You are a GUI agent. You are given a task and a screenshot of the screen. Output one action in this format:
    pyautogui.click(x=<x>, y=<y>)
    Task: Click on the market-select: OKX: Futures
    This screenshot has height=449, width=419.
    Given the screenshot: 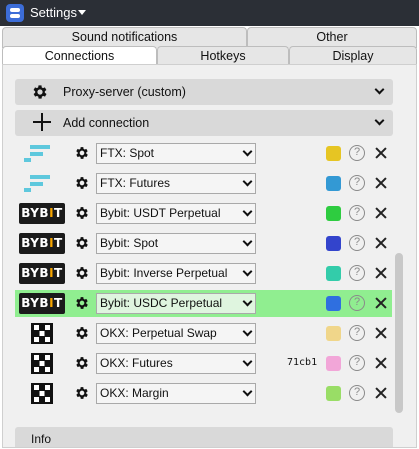 What is the action you would take?
    pyautogui.click(x=176, y=363)
    